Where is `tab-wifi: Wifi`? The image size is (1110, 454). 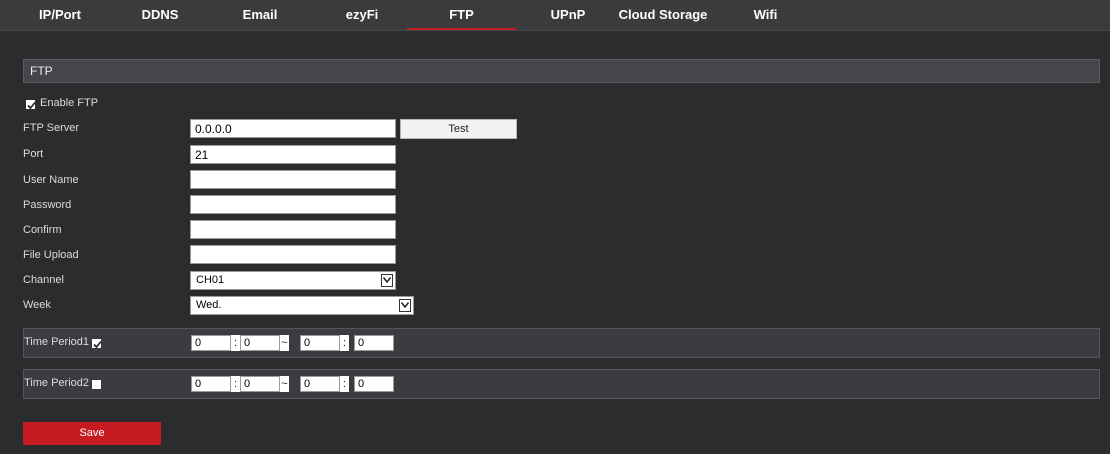
tab-wifi: Wifi is located at coordinates (765, 15).